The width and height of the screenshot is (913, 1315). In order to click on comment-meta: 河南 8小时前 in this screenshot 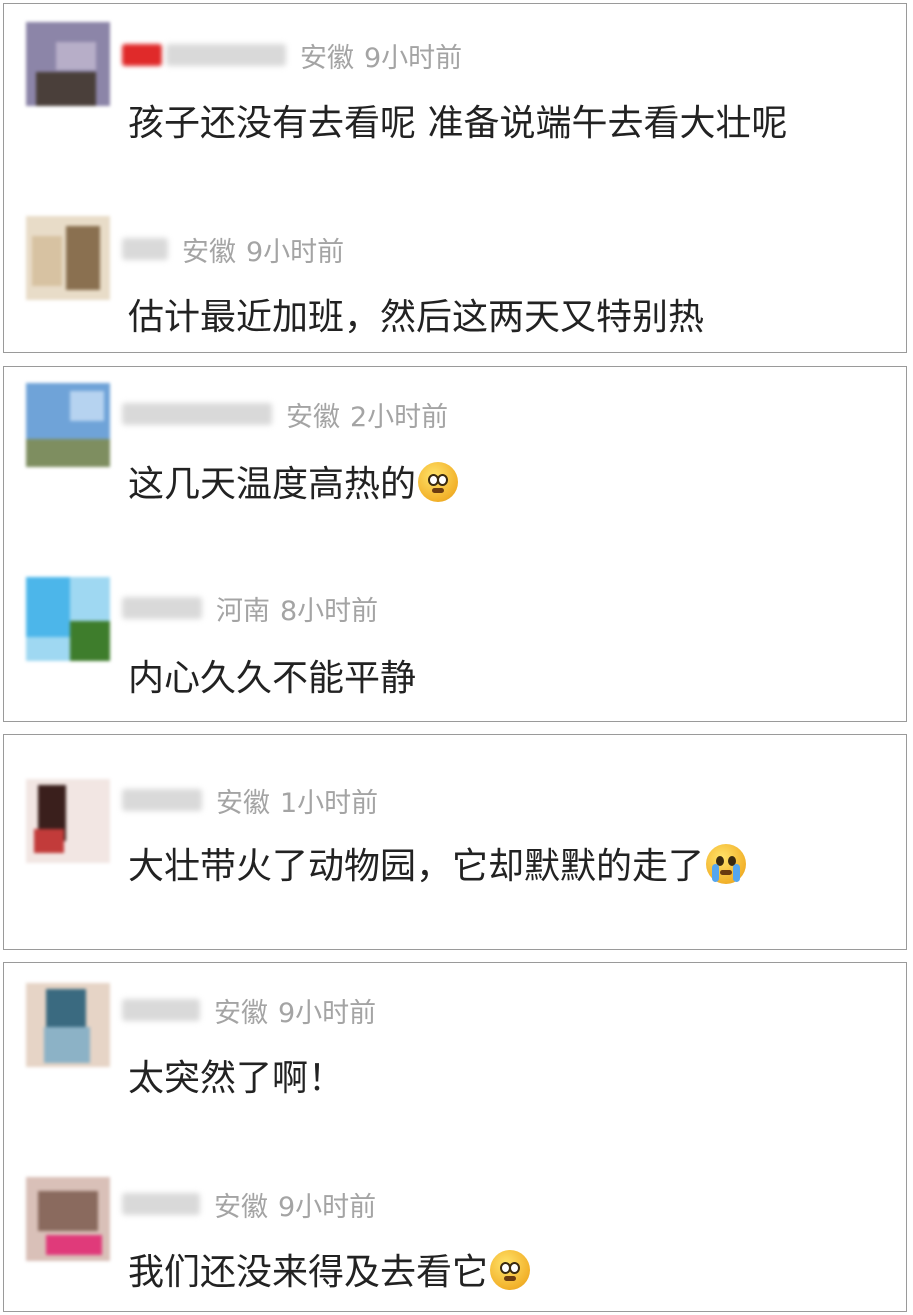, I will do `click(250, 608)`.